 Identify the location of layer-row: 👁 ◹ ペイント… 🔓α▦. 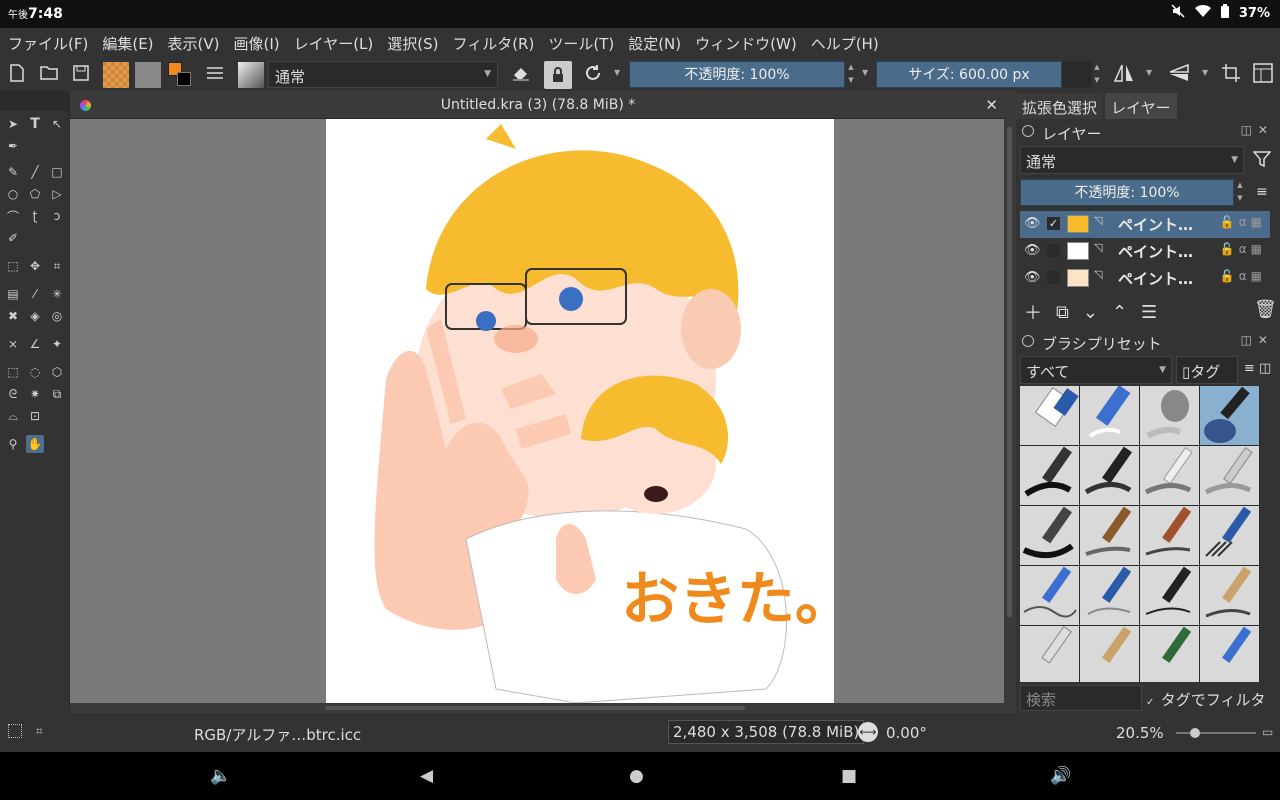
(1145, 278).